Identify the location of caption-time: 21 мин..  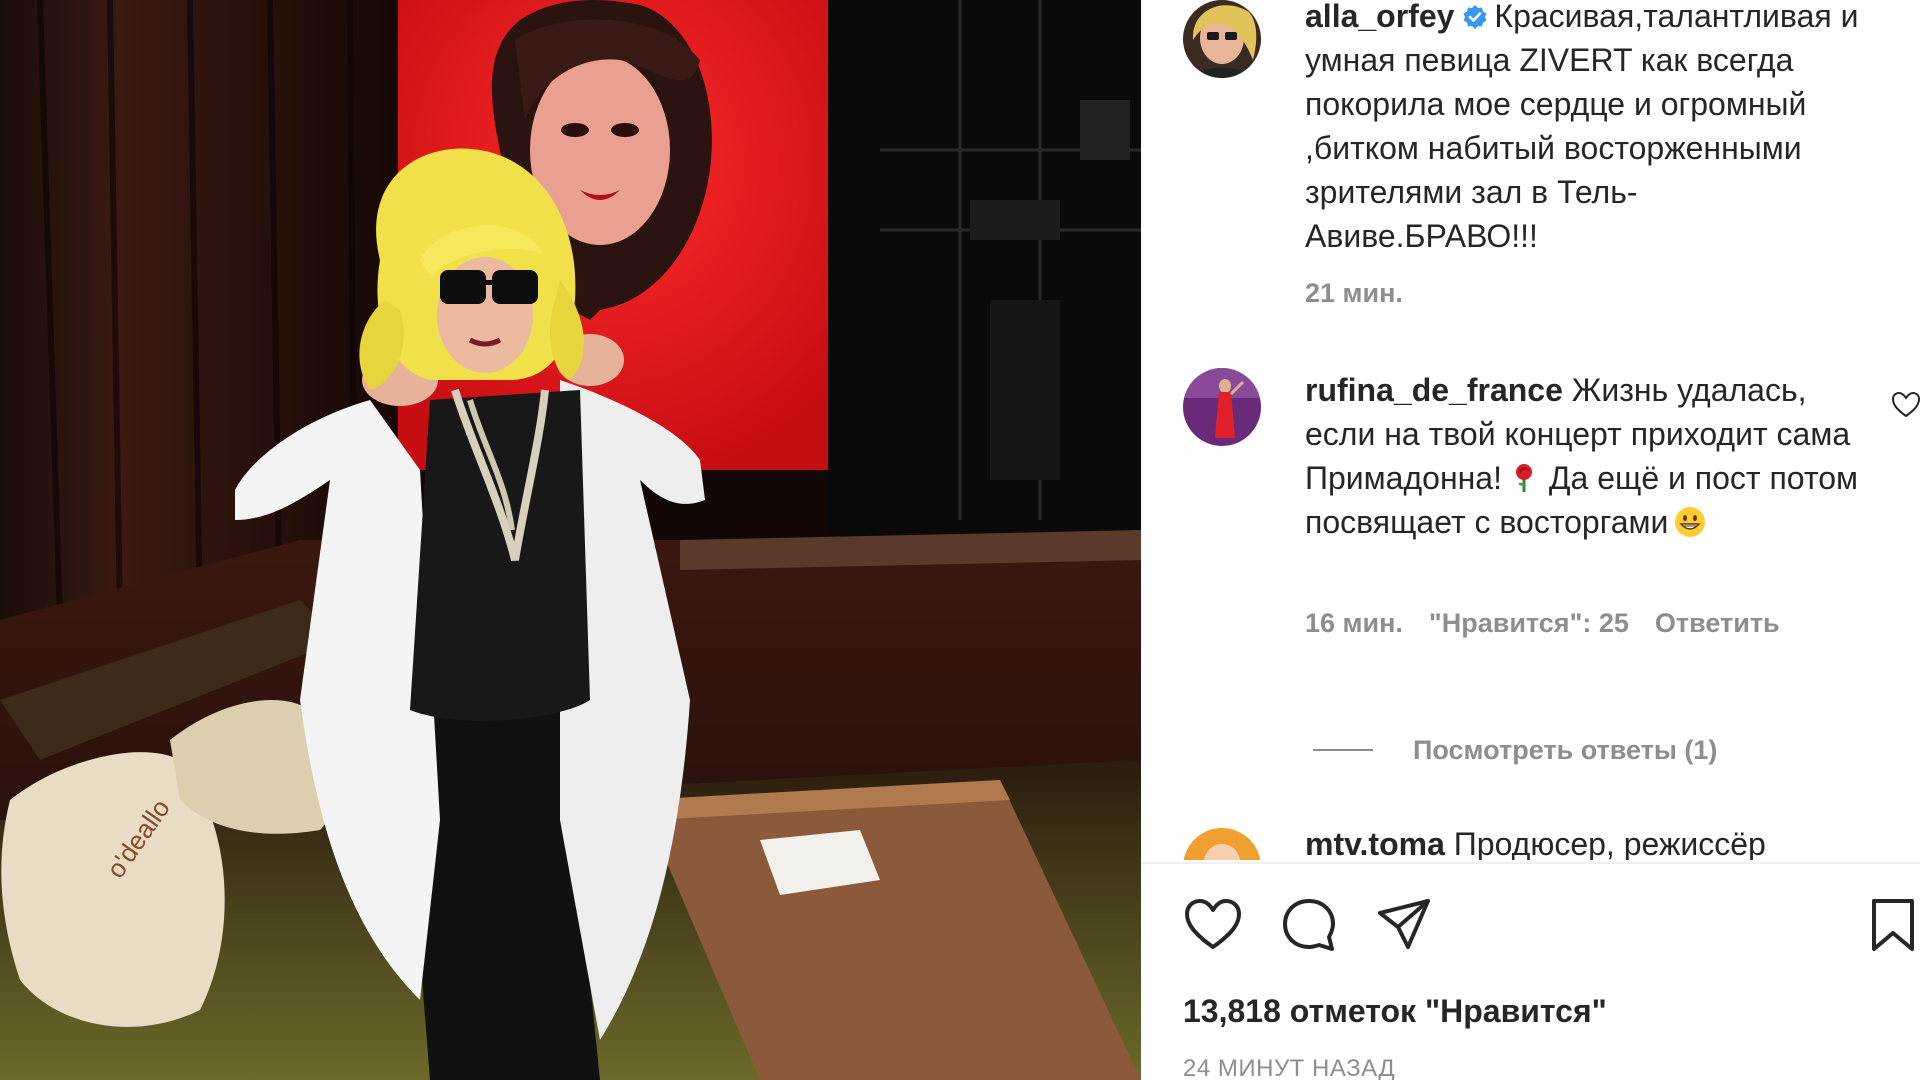
(1354, 293).